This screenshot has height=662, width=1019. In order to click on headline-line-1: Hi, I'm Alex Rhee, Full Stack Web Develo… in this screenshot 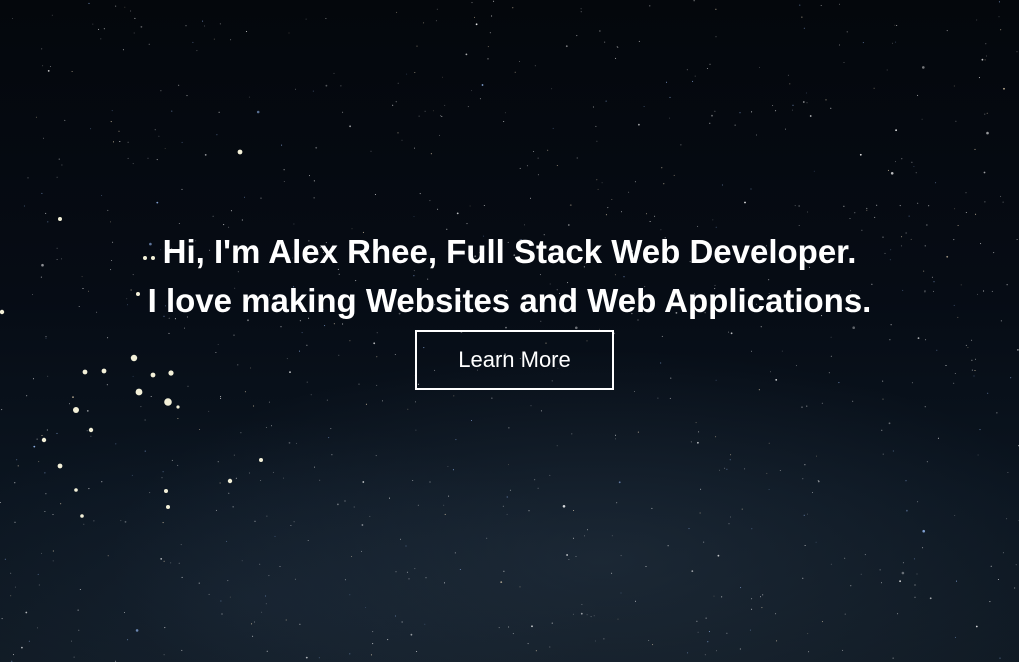, I will do `click(509, 251)`.